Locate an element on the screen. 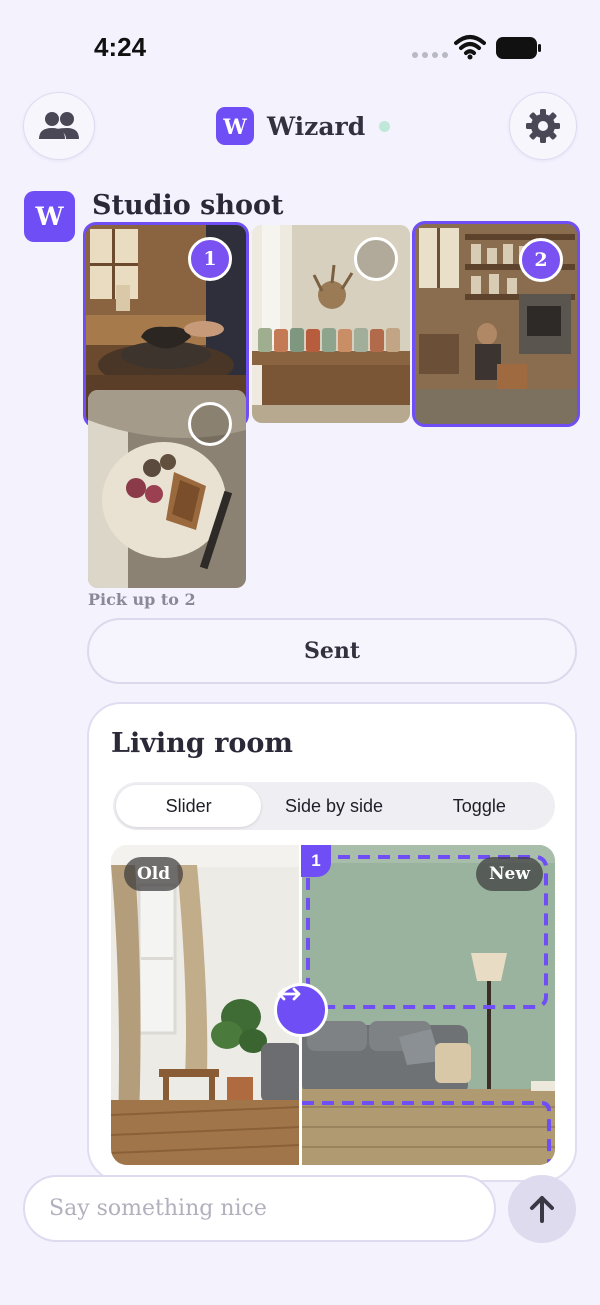 The width and height of the screenshot is (600, 1305). message-input is located at coordinates (259, 1208).